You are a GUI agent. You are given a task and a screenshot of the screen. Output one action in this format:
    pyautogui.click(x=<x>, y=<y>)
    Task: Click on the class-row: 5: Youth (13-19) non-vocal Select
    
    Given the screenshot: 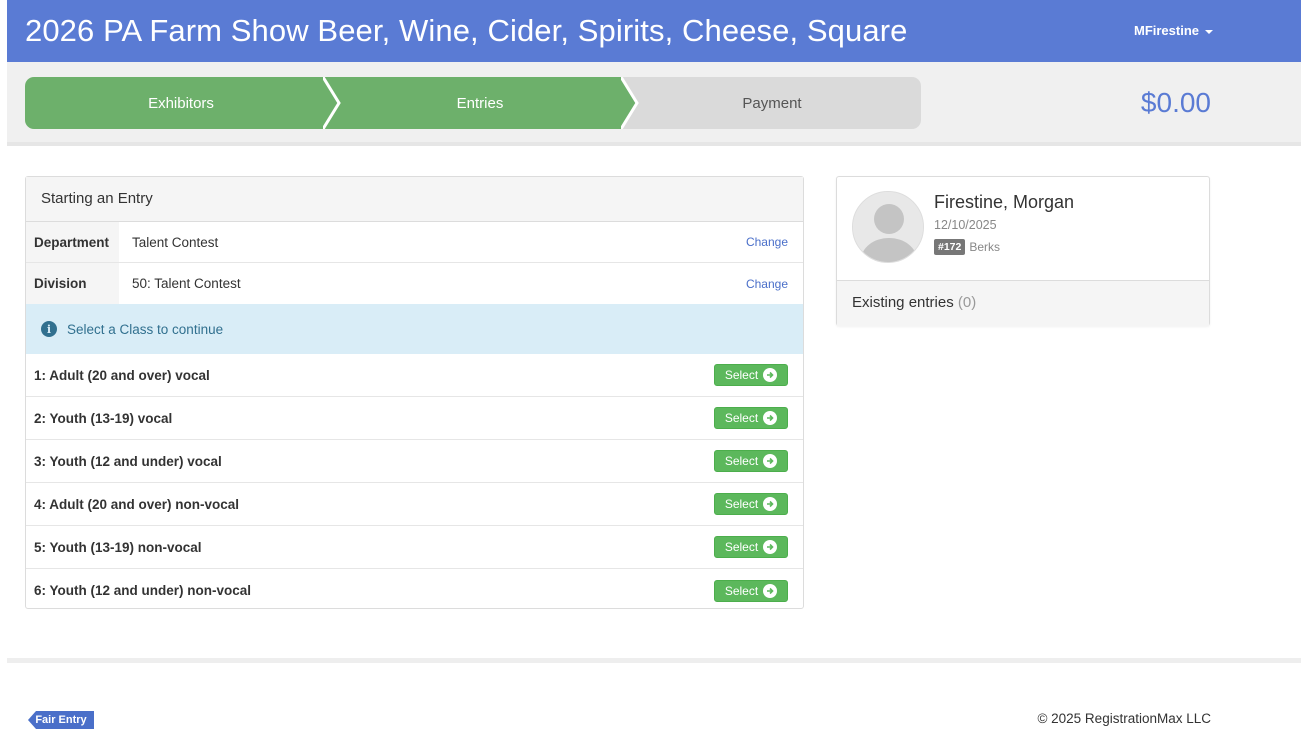 What is the action you would take?
    pyautogui.click(x=414, y=547)
    